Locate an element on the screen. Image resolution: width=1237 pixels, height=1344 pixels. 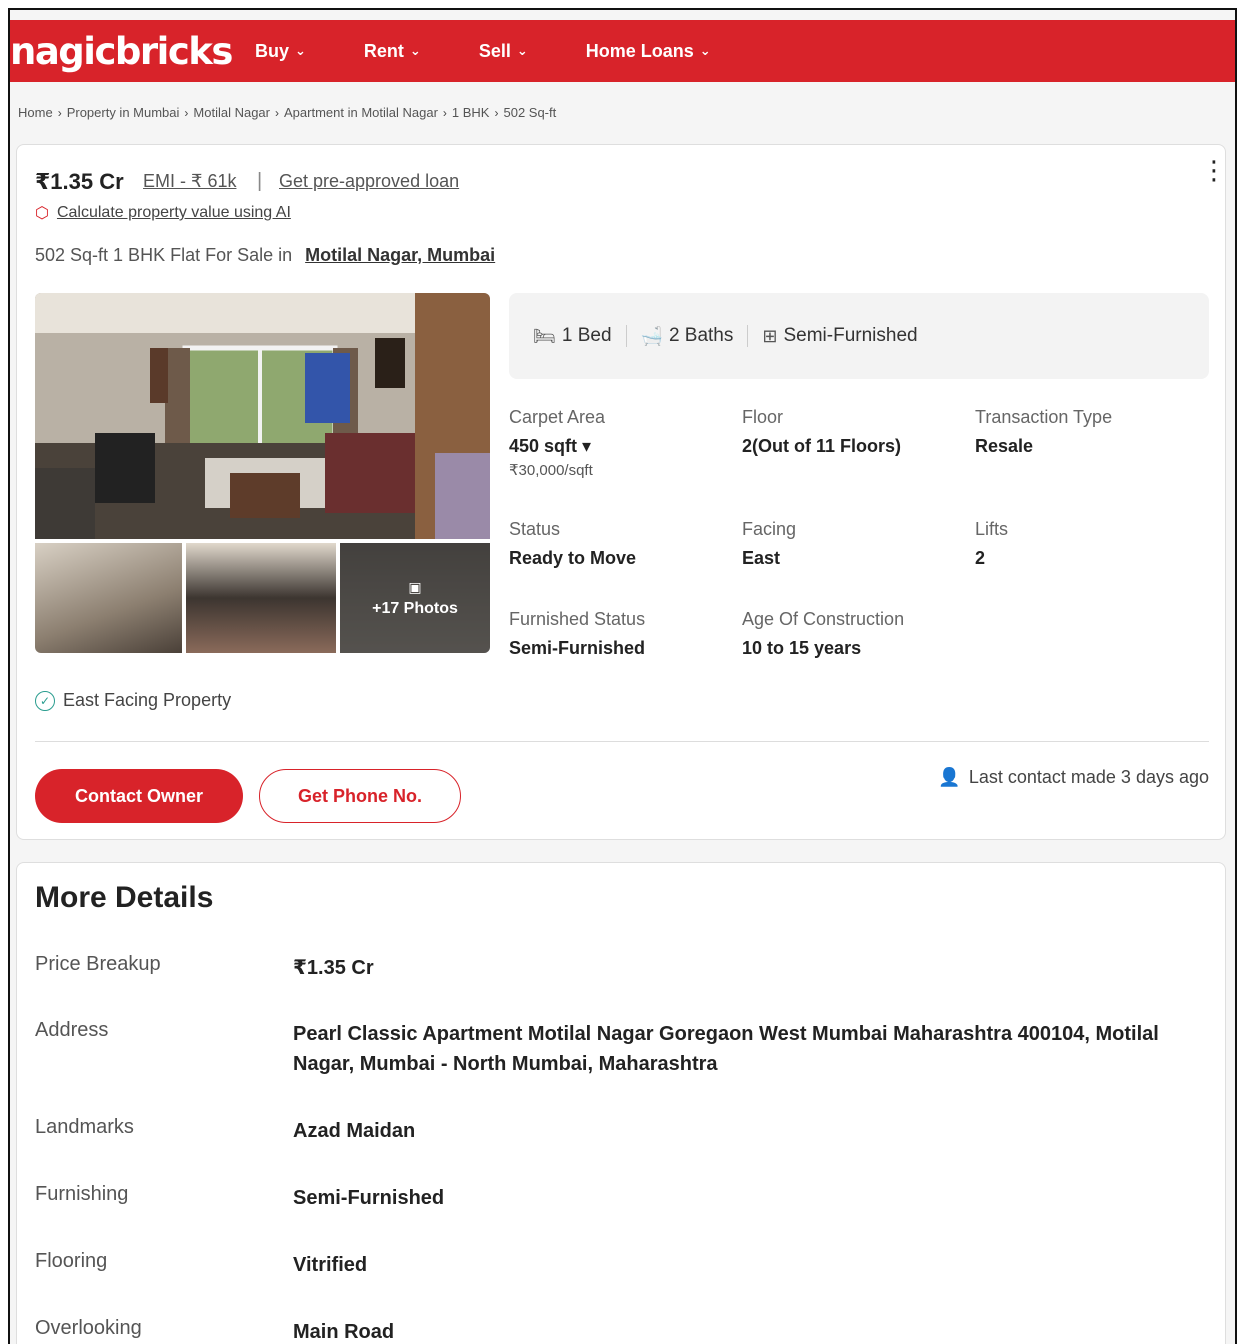
detail-row-furnishing: Furnishing Semi-Furnished is located at coordinates (610, 1198).